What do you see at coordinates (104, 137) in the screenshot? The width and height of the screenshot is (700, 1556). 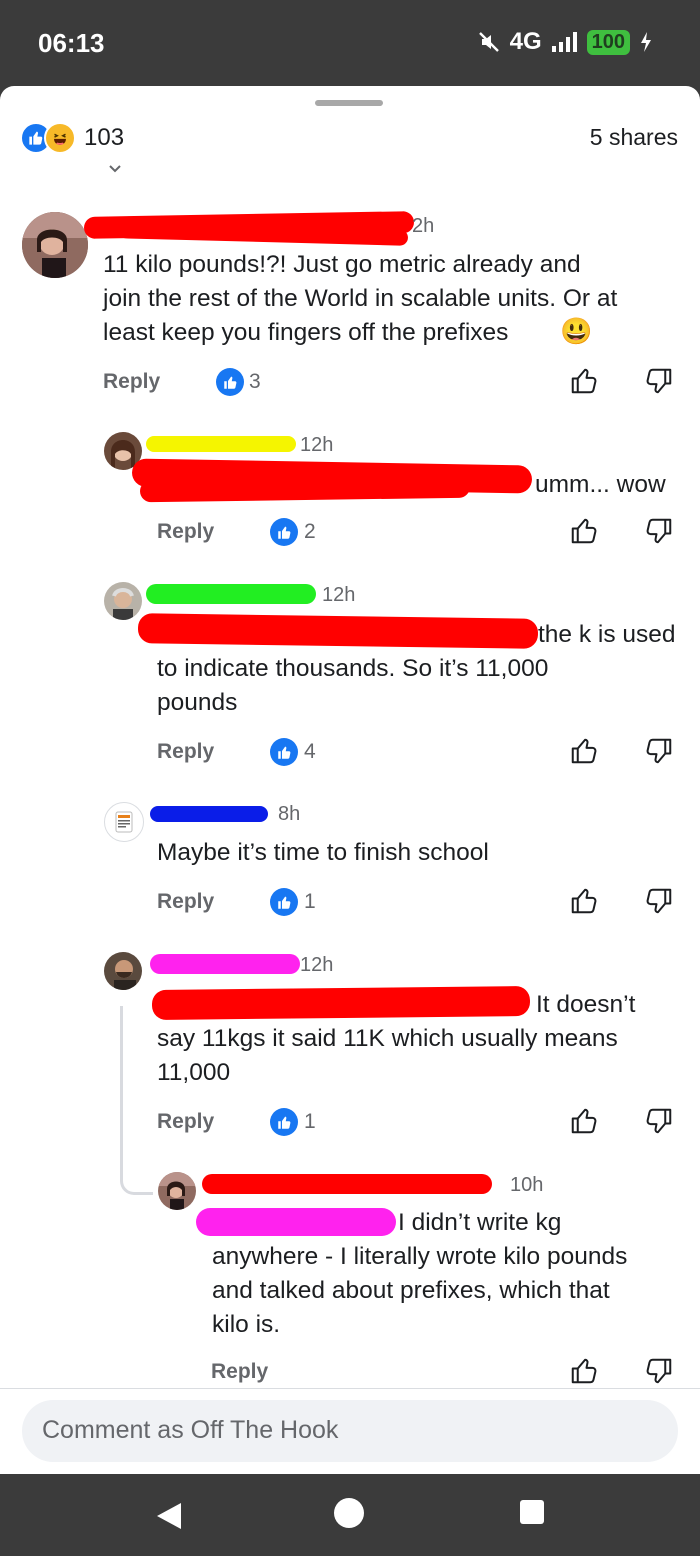 I see `reaction-count: 103` at bounding box center [104, 137].